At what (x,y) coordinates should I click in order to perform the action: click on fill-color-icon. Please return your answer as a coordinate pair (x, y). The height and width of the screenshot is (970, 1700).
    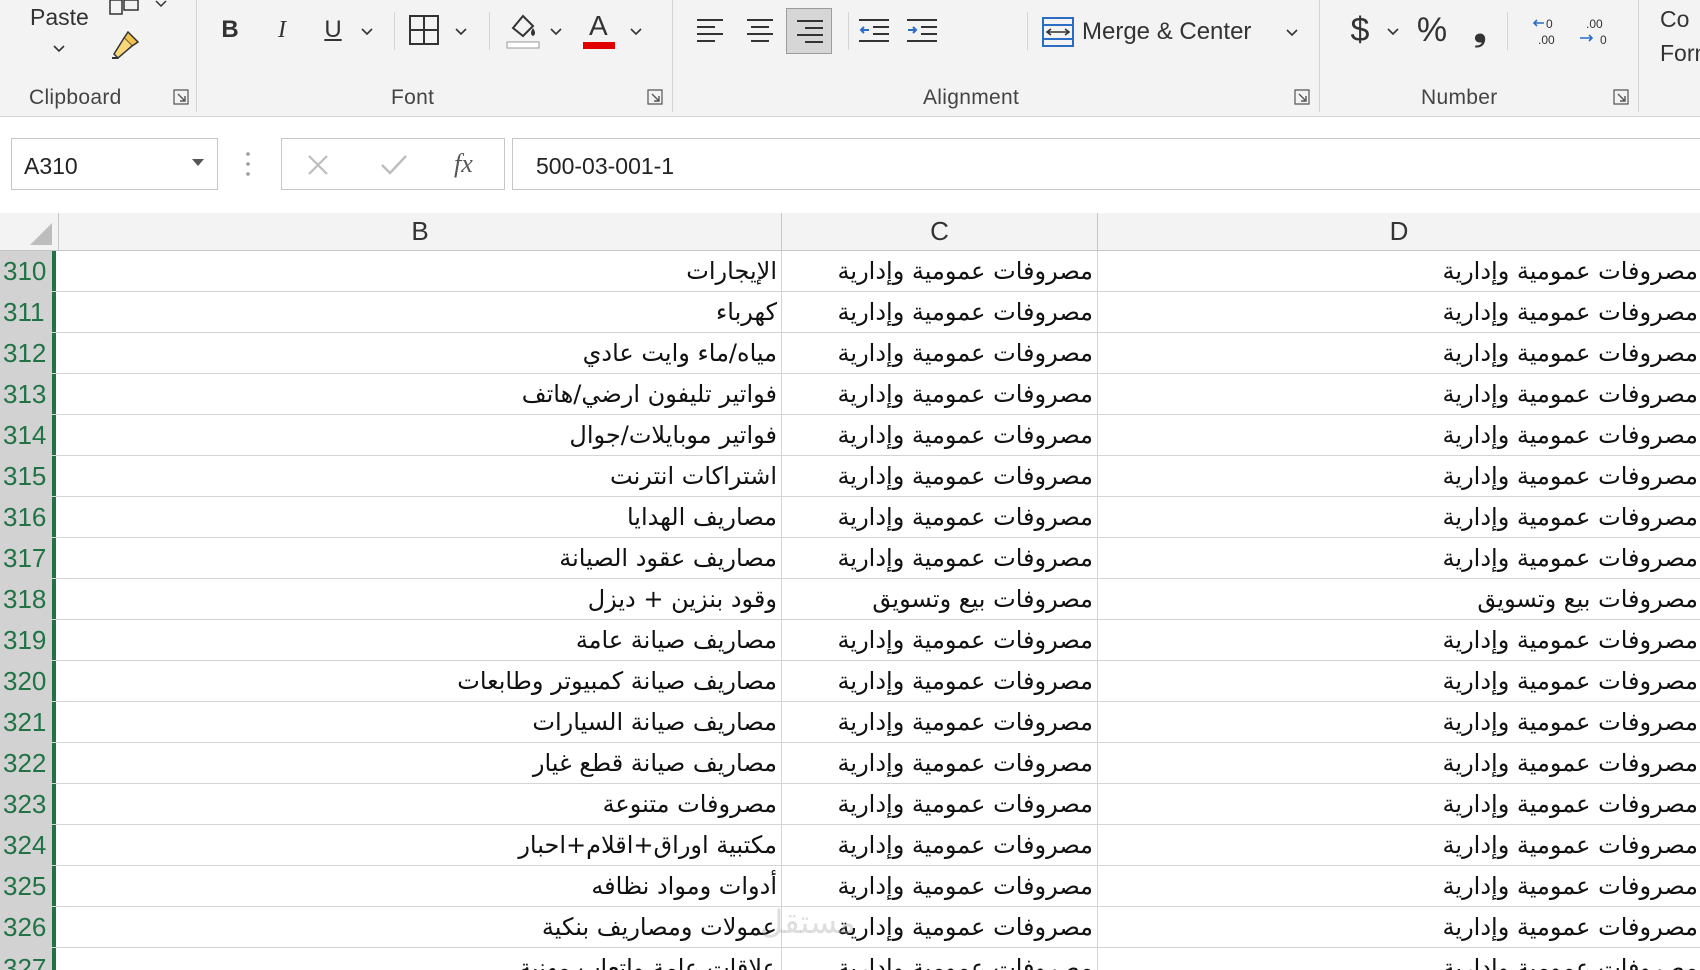
    Looking at the image, I should click on (523, 30).